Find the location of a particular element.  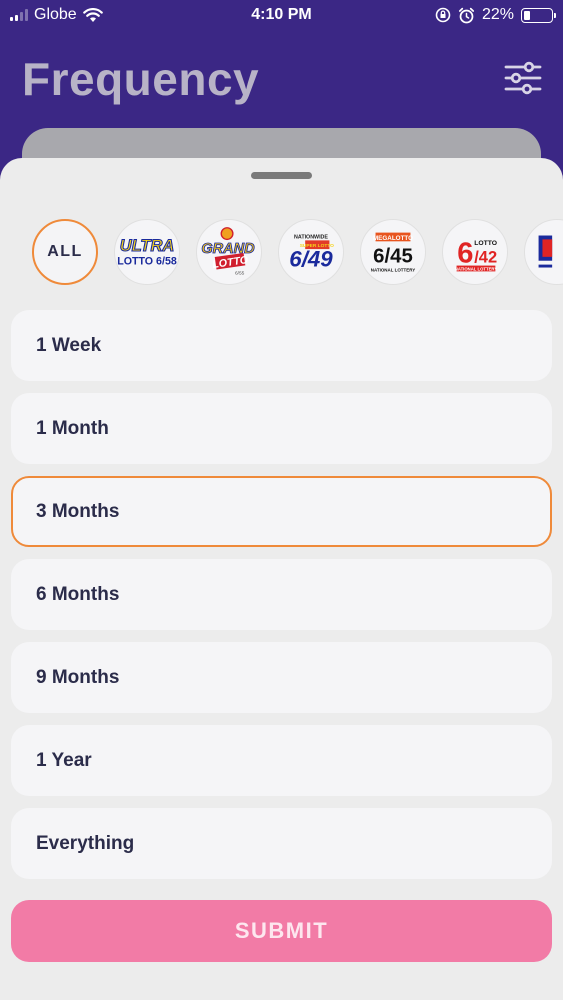

super-lotto-logo: NATIONWIDE SUPER LOTTO 6/49 is located at coordinates (311, 253).